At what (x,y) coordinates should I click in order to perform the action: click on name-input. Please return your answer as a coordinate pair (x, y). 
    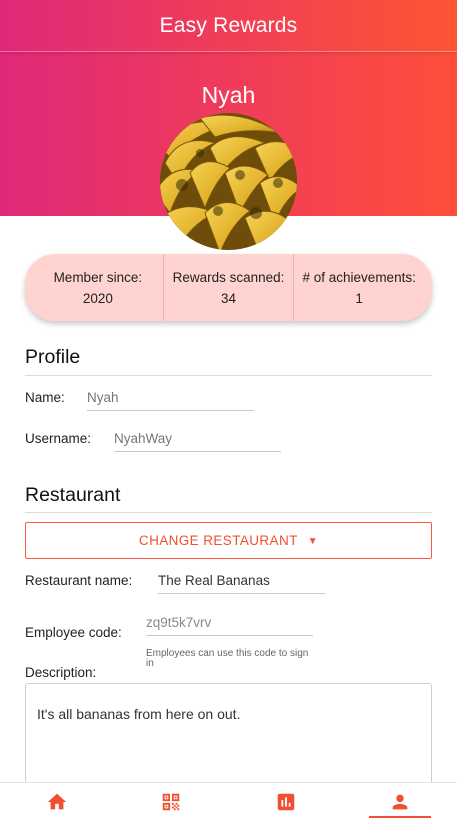
    Looking at the image, I should click on (170, 398).